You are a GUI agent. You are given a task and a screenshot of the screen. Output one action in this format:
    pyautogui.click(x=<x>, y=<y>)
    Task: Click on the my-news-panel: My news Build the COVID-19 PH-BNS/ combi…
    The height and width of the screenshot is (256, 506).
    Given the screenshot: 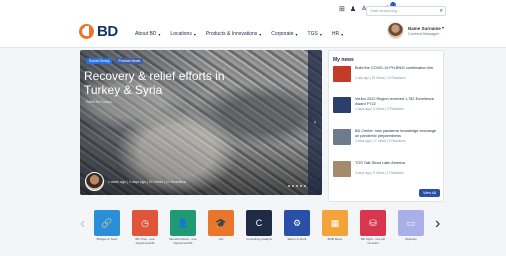 What is the action you would take?
    pyautogui.click(x=386, y=126)
    